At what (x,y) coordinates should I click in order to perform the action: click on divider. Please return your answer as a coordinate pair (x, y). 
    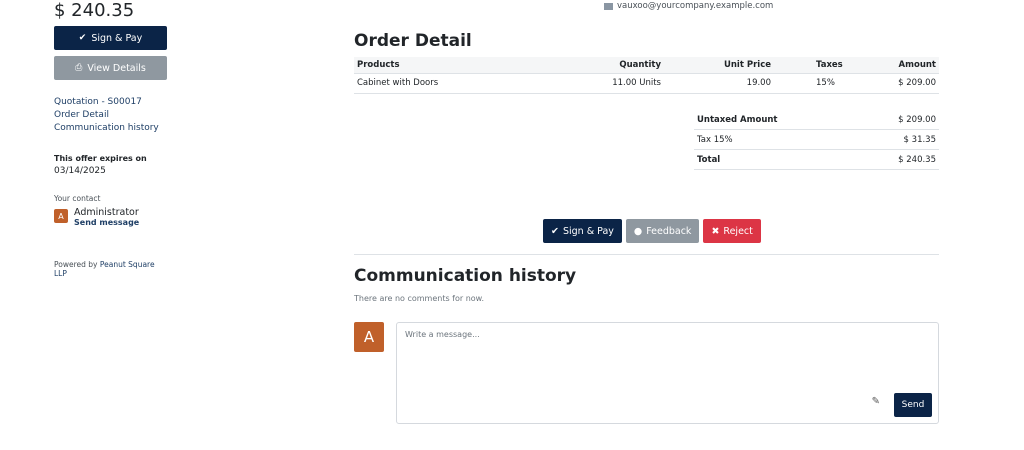
    Looking at the image, I should click on (646, 254).